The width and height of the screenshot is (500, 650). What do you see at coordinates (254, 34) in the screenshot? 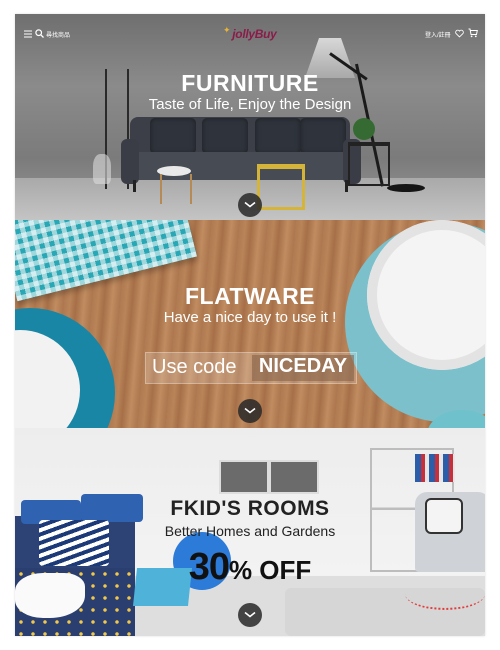
I see `logo-text: jollyBuy` at bounding box center [254, 34].